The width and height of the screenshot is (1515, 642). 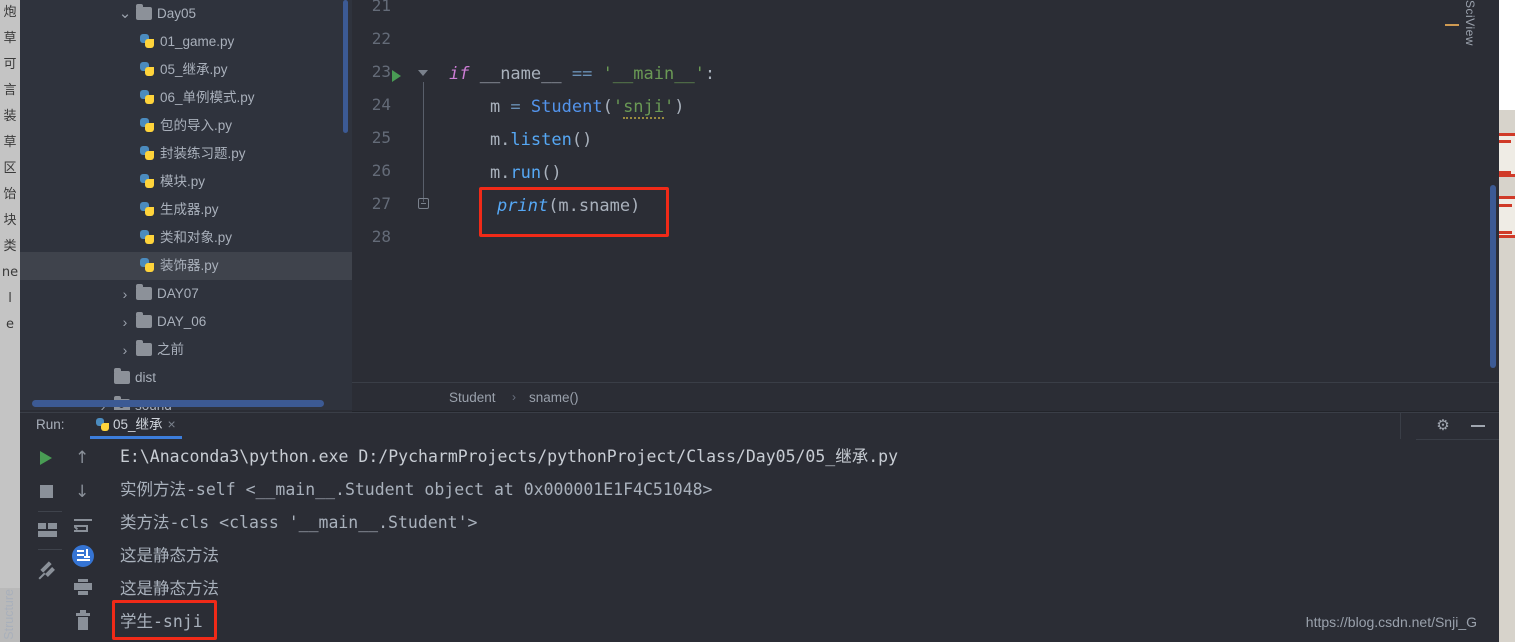 I want to click on run-tab-label: 05_继承, so click(x=138, y=424).